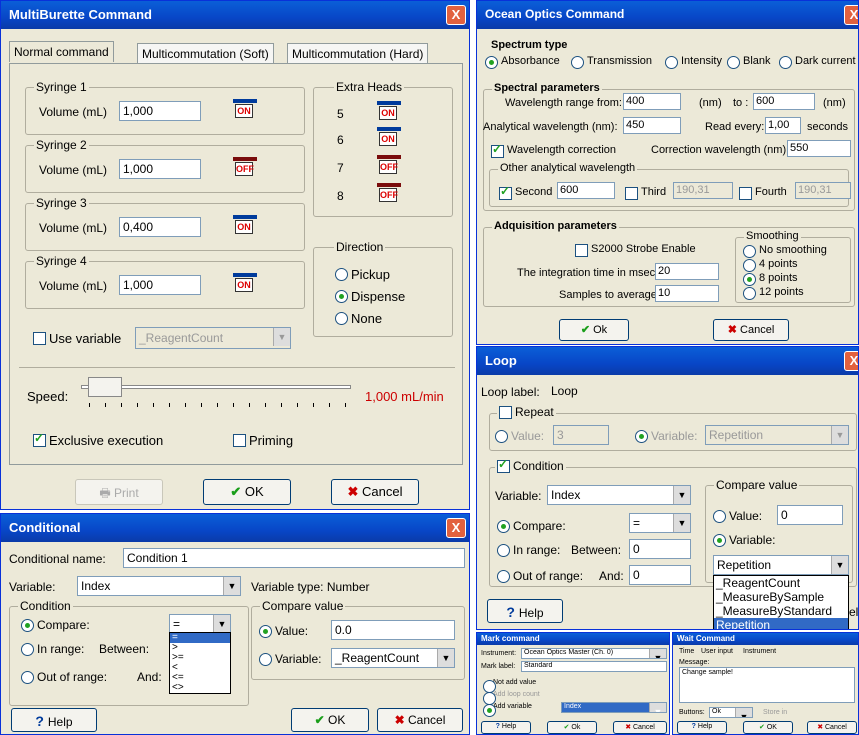 Image resolution: width=859 pixels, height=735 pixels. I want to click on between-input: 0, so click(660, 549).